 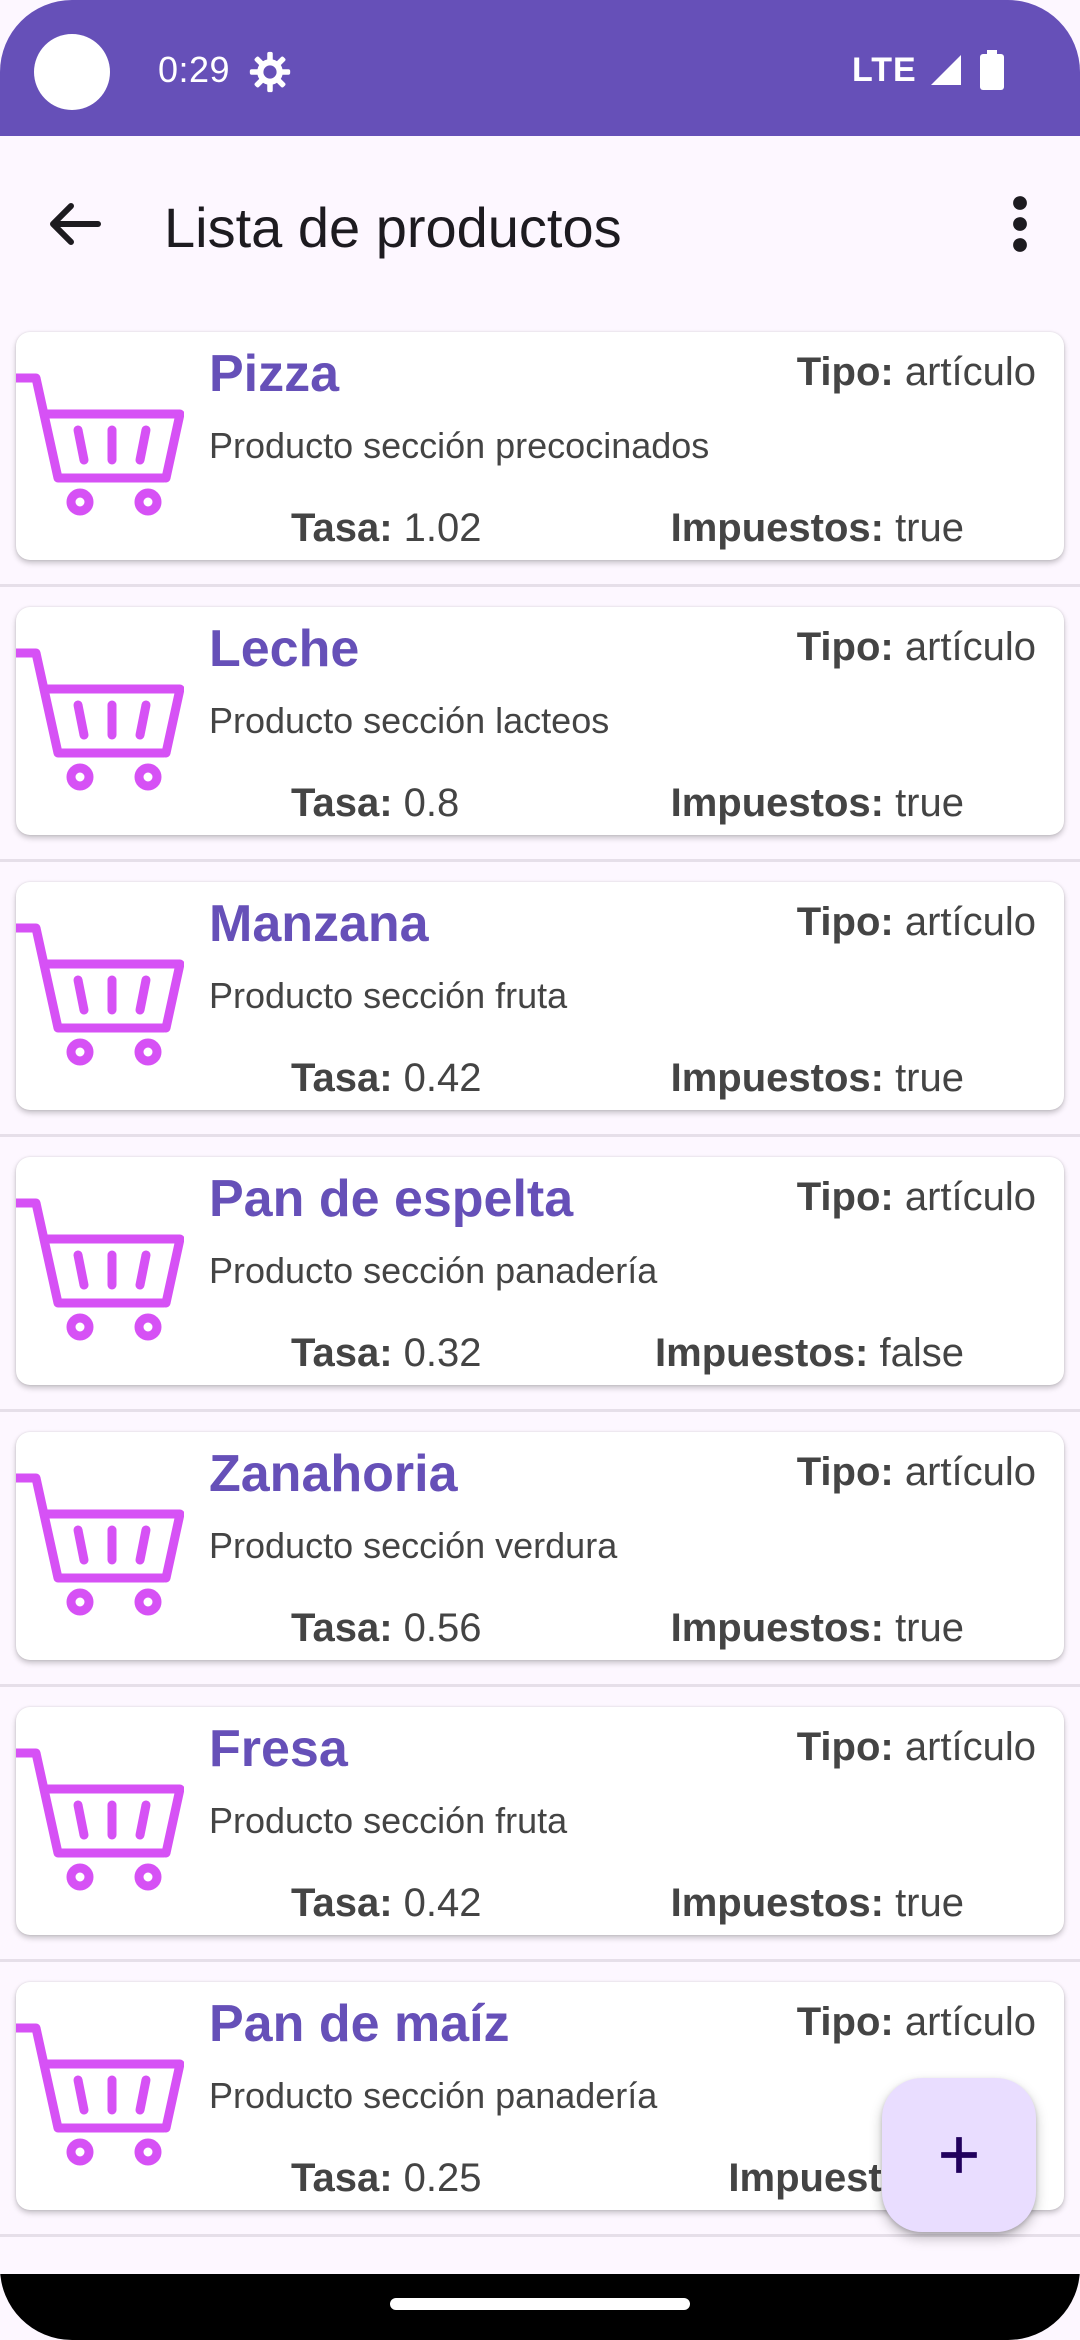 I want to click on product-description: Producto sección lacteos, so click(x=409, y=720).